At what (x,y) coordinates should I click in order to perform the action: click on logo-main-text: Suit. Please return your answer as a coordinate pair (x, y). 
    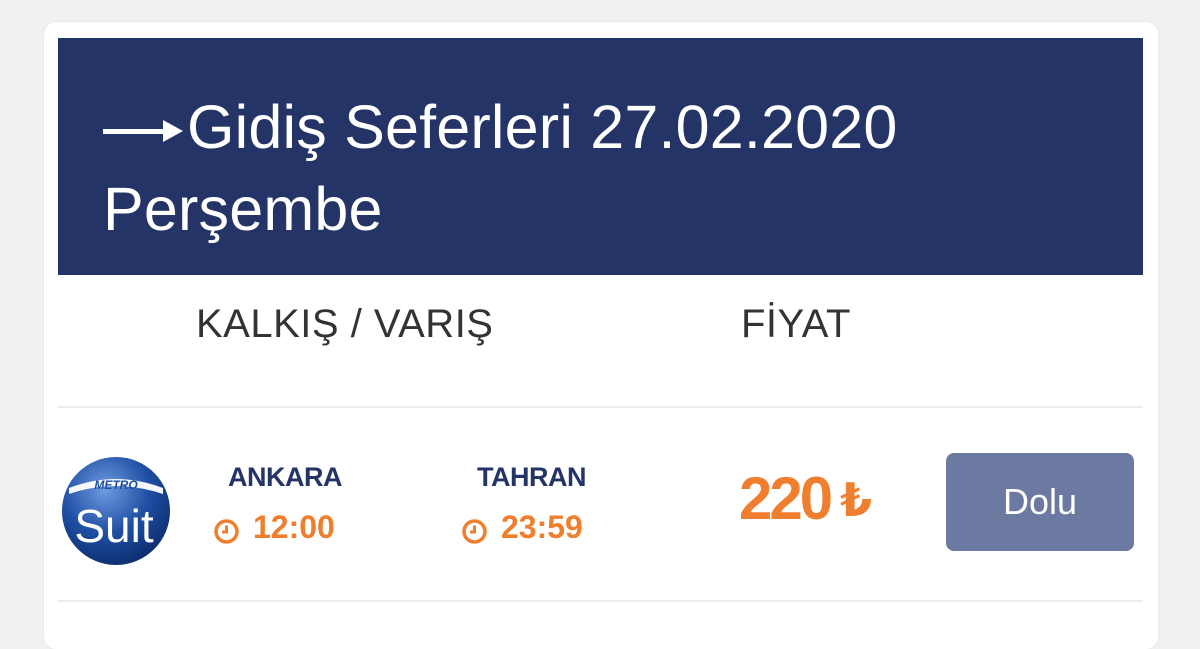
    Looking at the image, I should click on (113, 526).